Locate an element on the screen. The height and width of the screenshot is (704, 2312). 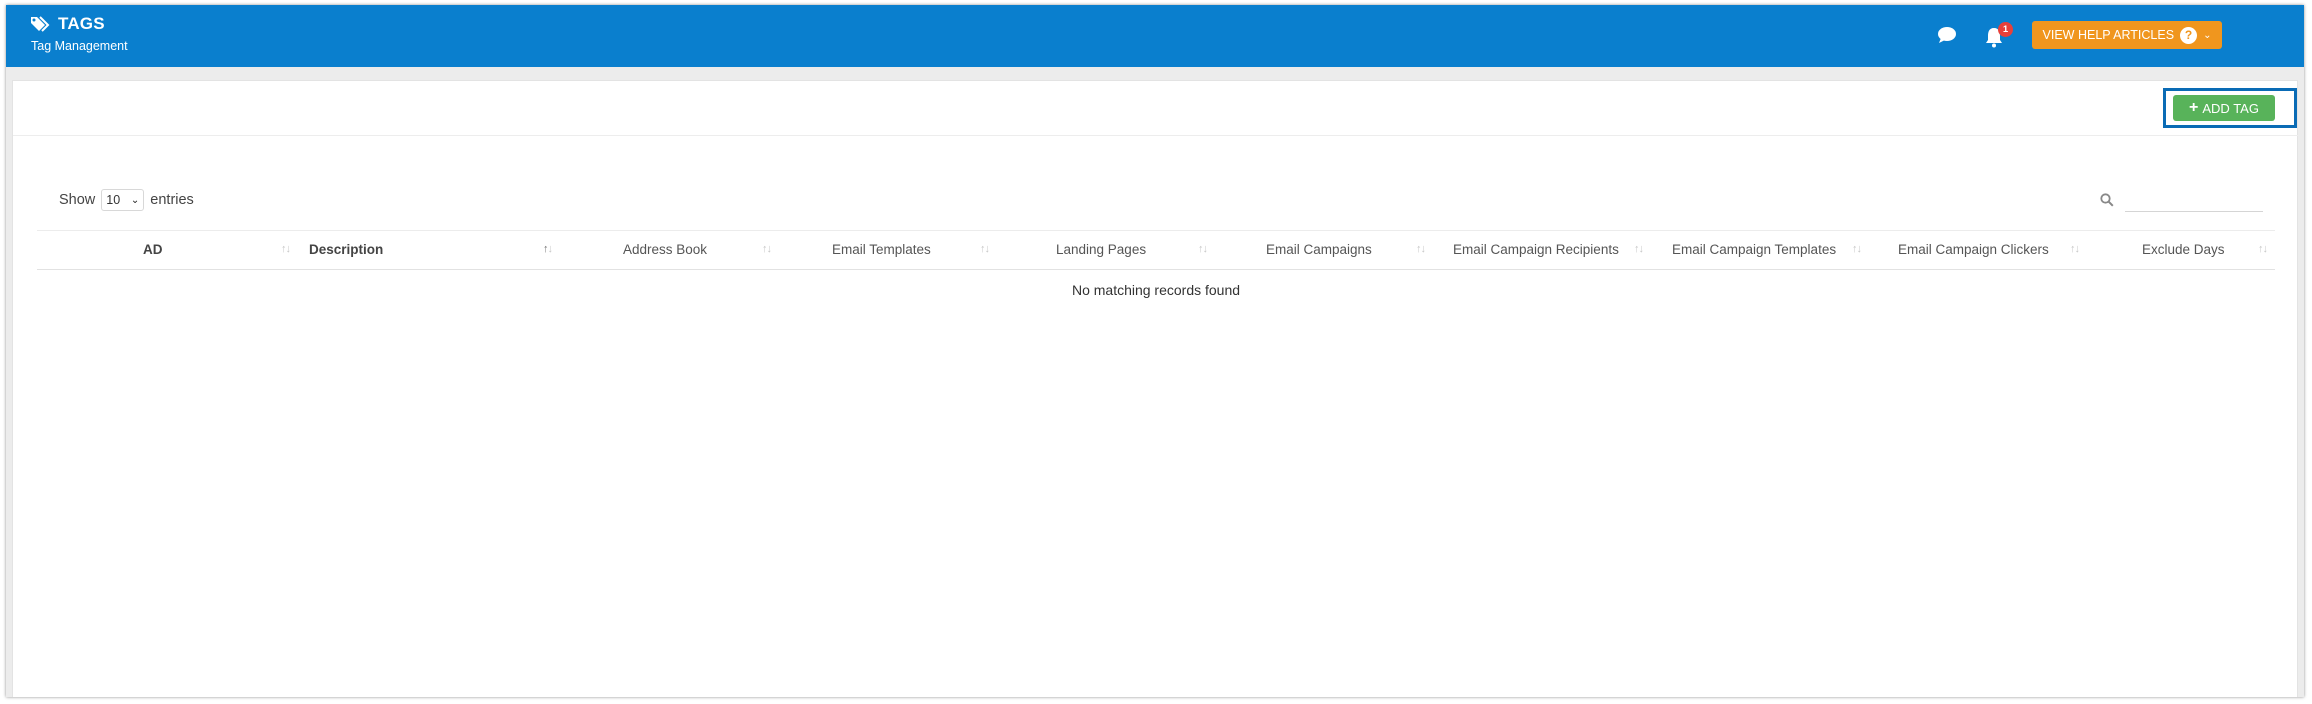
entries-per-page-value: 10 is located at coordinates (113, 200).